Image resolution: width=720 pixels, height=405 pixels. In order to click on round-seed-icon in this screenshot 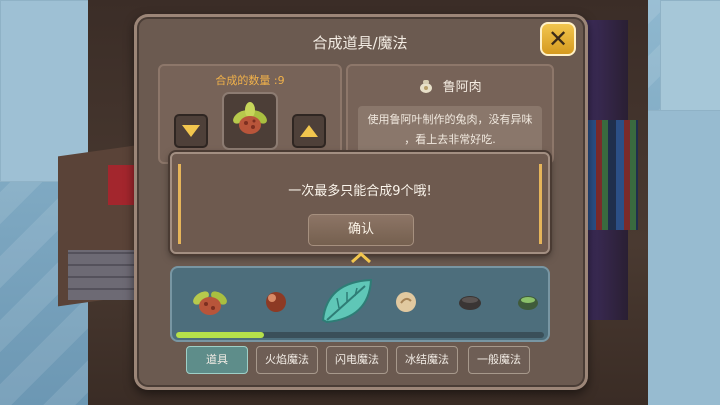, I will do `click(406, 302)`.